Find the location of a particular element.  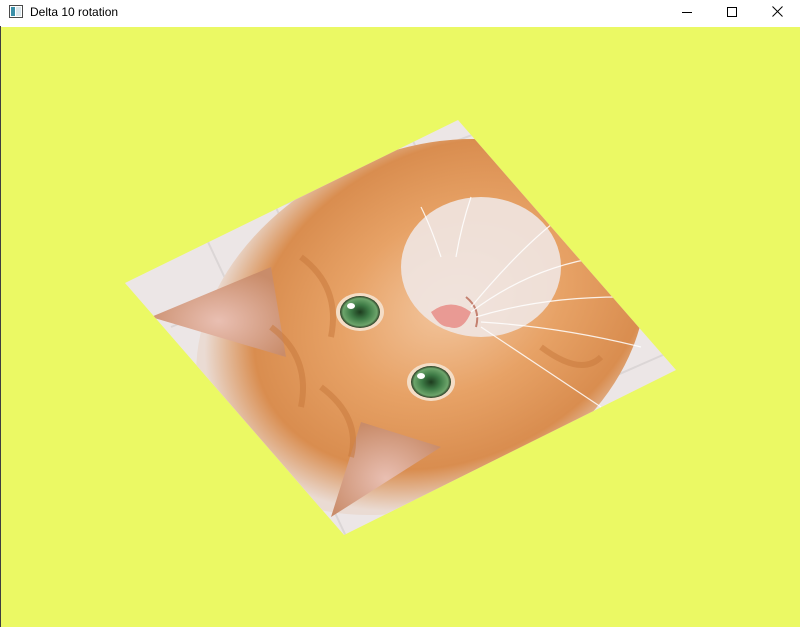

minimize-icon is located at coordinates (687, 13).